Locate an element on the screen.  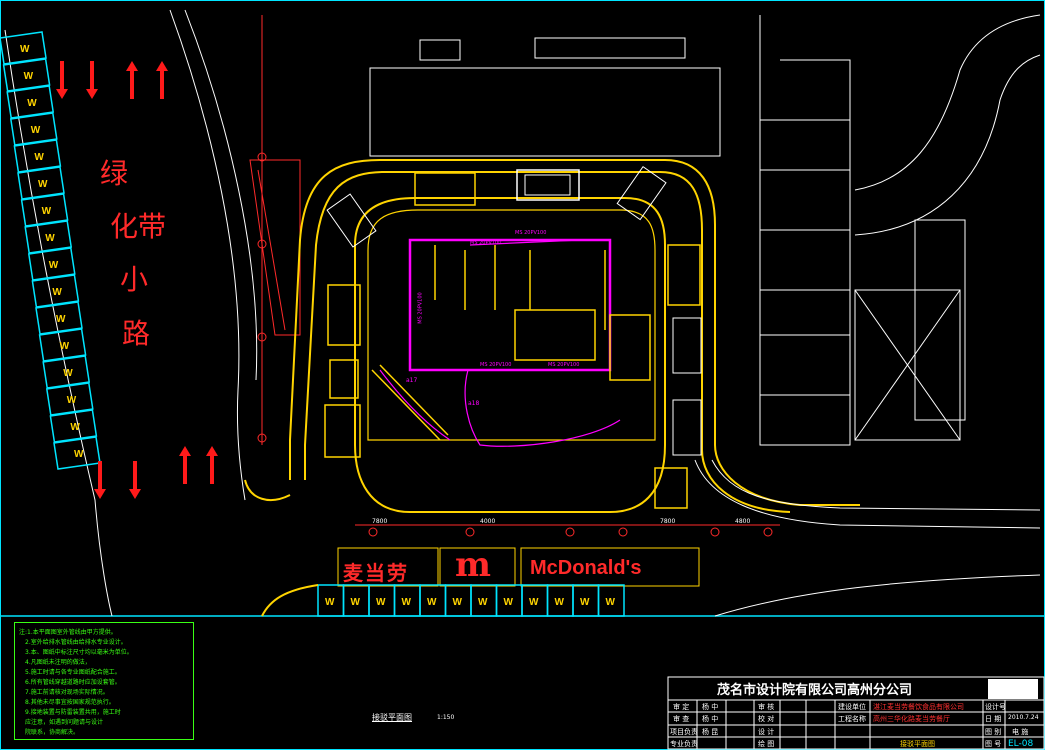
note-line: 8.其他未尽事宜按国家规范执行。 is located at coordinates (70, 702).